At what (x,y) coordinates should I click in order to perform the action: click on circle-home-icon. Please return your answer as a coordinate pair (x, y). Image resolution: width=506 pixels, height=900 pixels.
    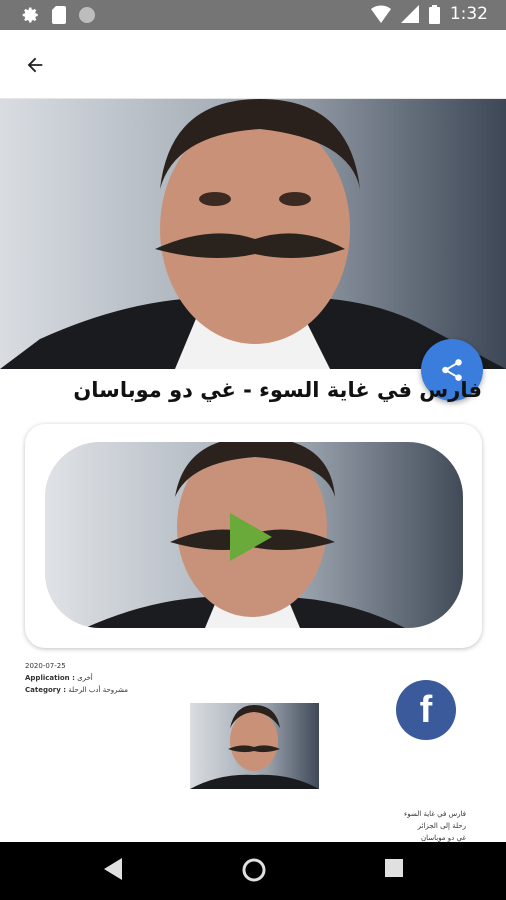
    Looking at the image, I should click on (254, 870).